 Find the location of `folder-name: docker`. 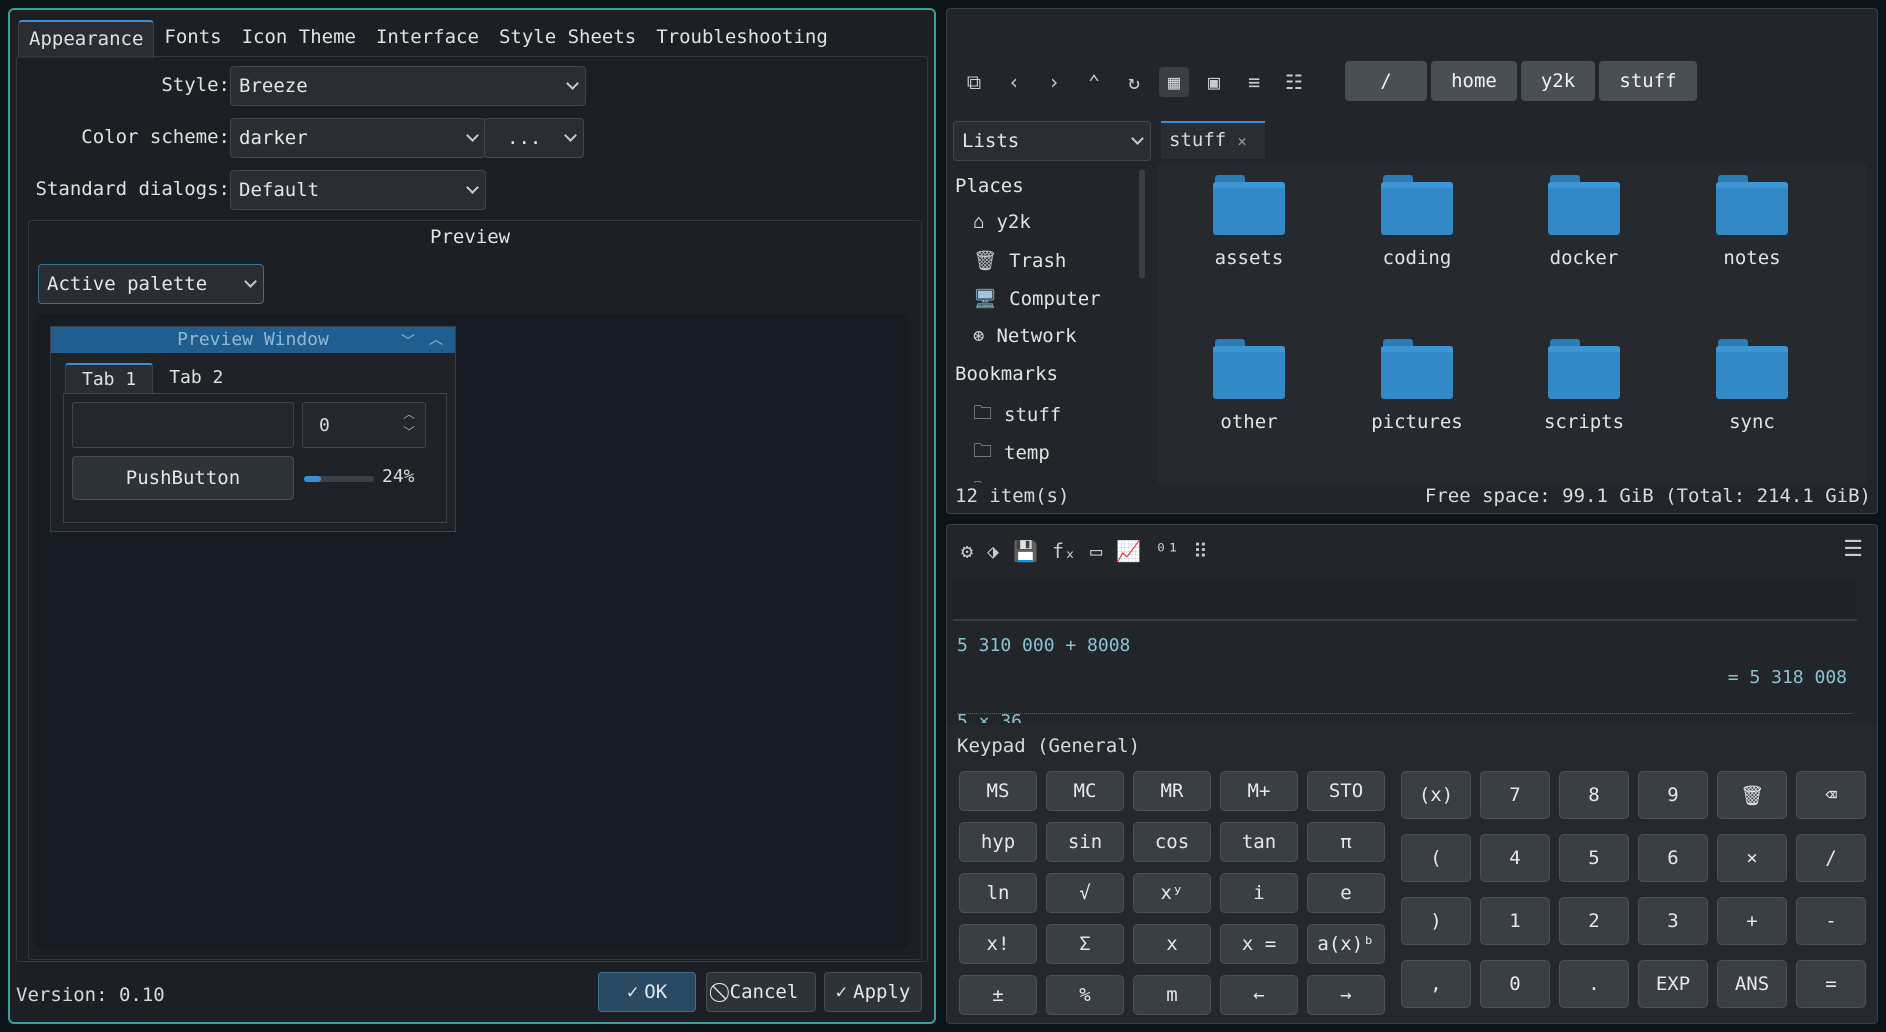

folder-name: docker is located at coordinates (1584, 258).